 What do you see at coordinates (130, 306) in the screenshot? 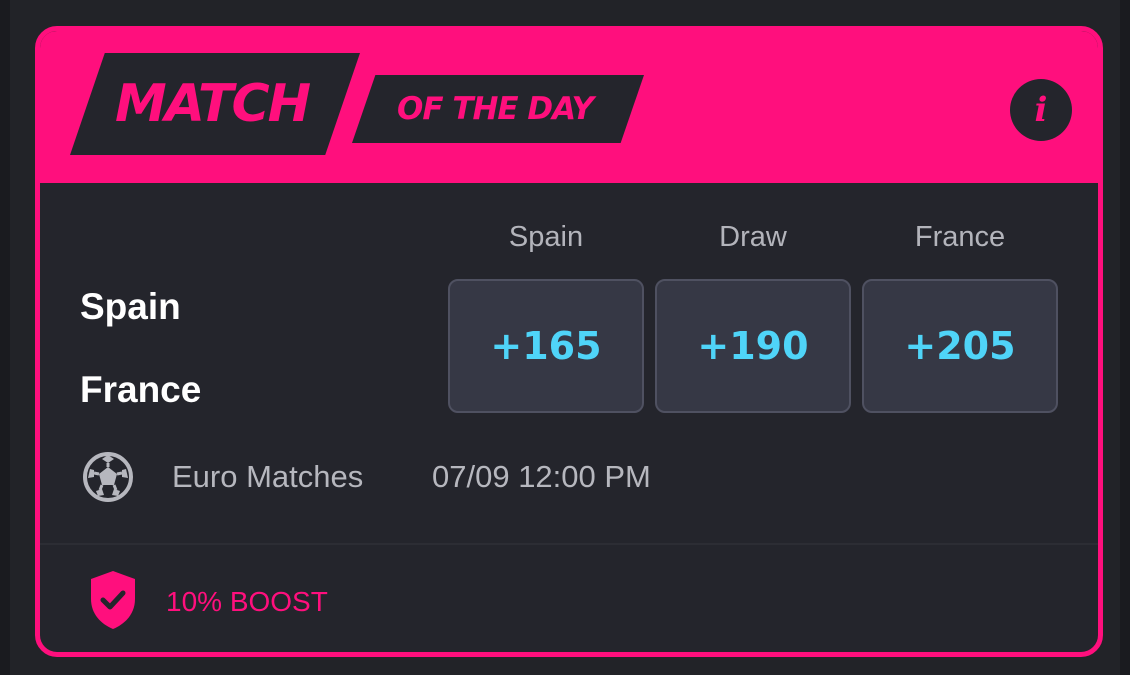
I see `home-team-name: Spain` at bounding box center [130, 306].